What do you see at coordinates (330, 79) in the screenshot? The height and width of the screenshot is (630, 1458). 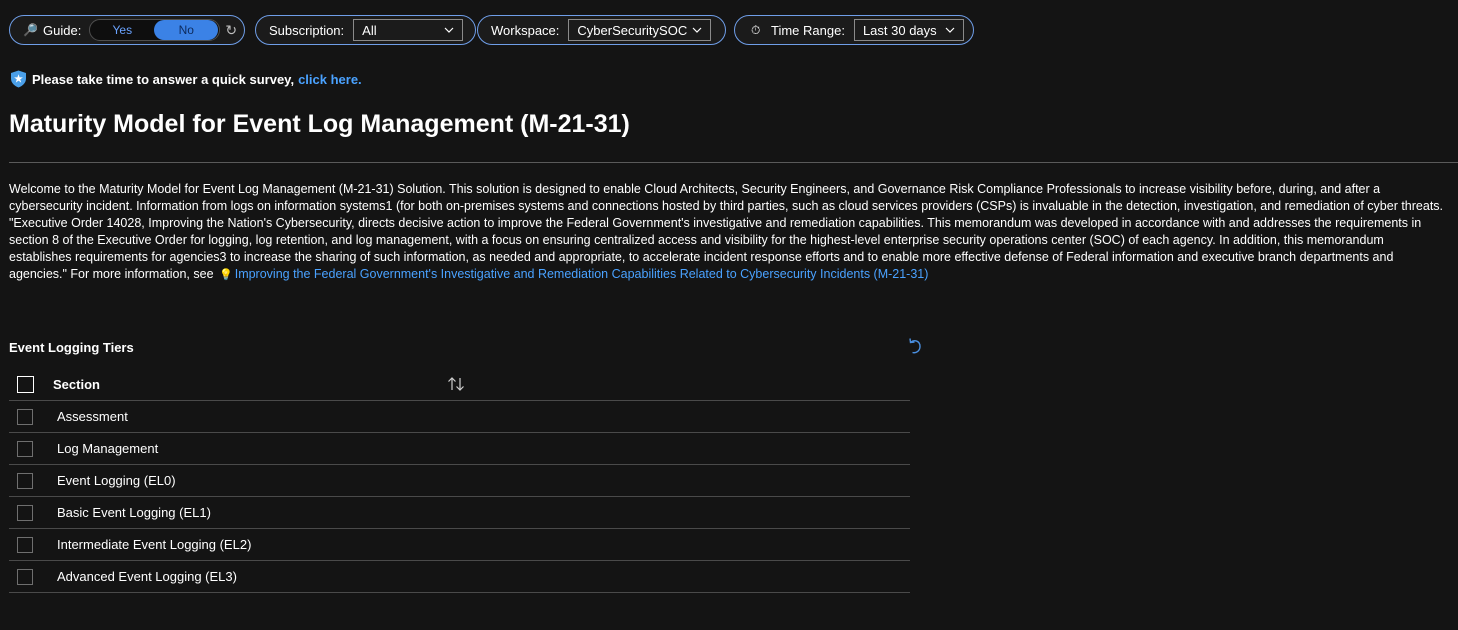 I see `survey-link: click here.` at bounding box center [330, 79].